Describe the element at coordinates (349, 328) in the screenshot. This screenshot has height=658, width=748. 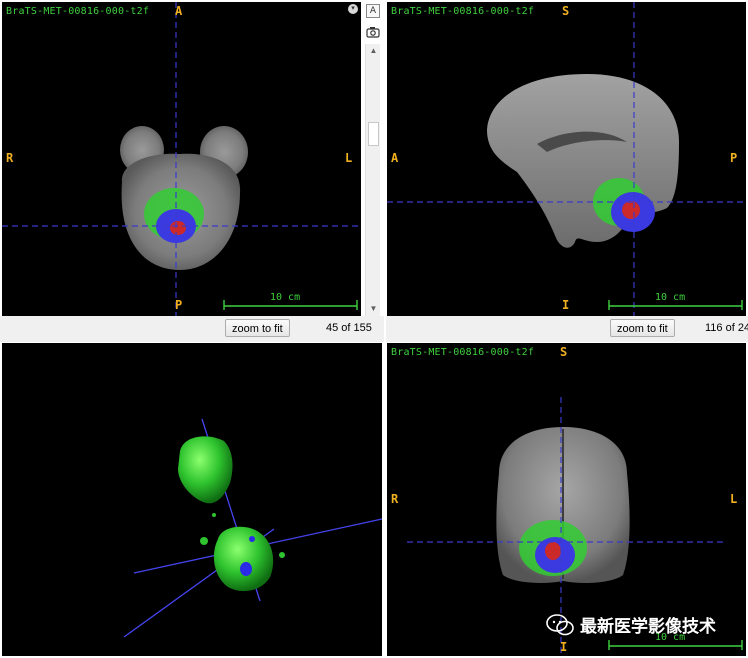
I see `slice-counter: 45 of 155` at that location.